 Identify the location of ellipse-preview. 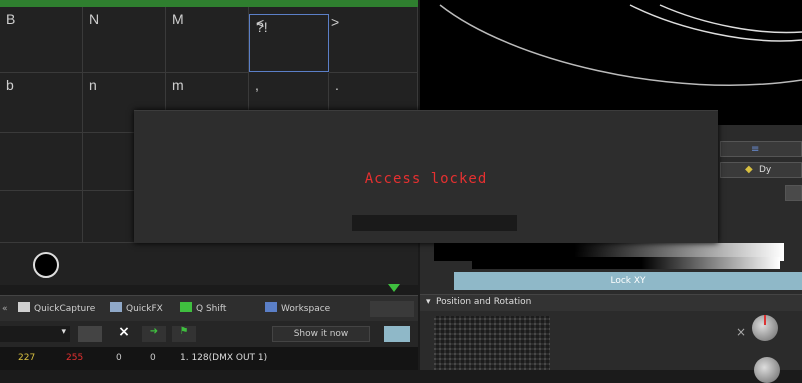
(620, 45).